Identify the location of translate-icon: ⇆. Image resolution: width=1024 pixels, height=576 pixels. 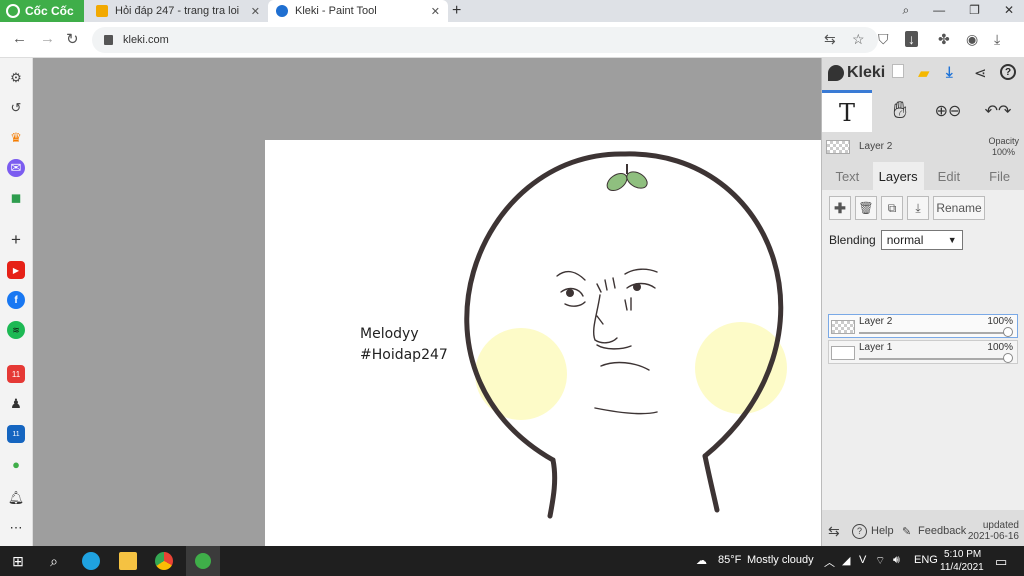
(830, 39).